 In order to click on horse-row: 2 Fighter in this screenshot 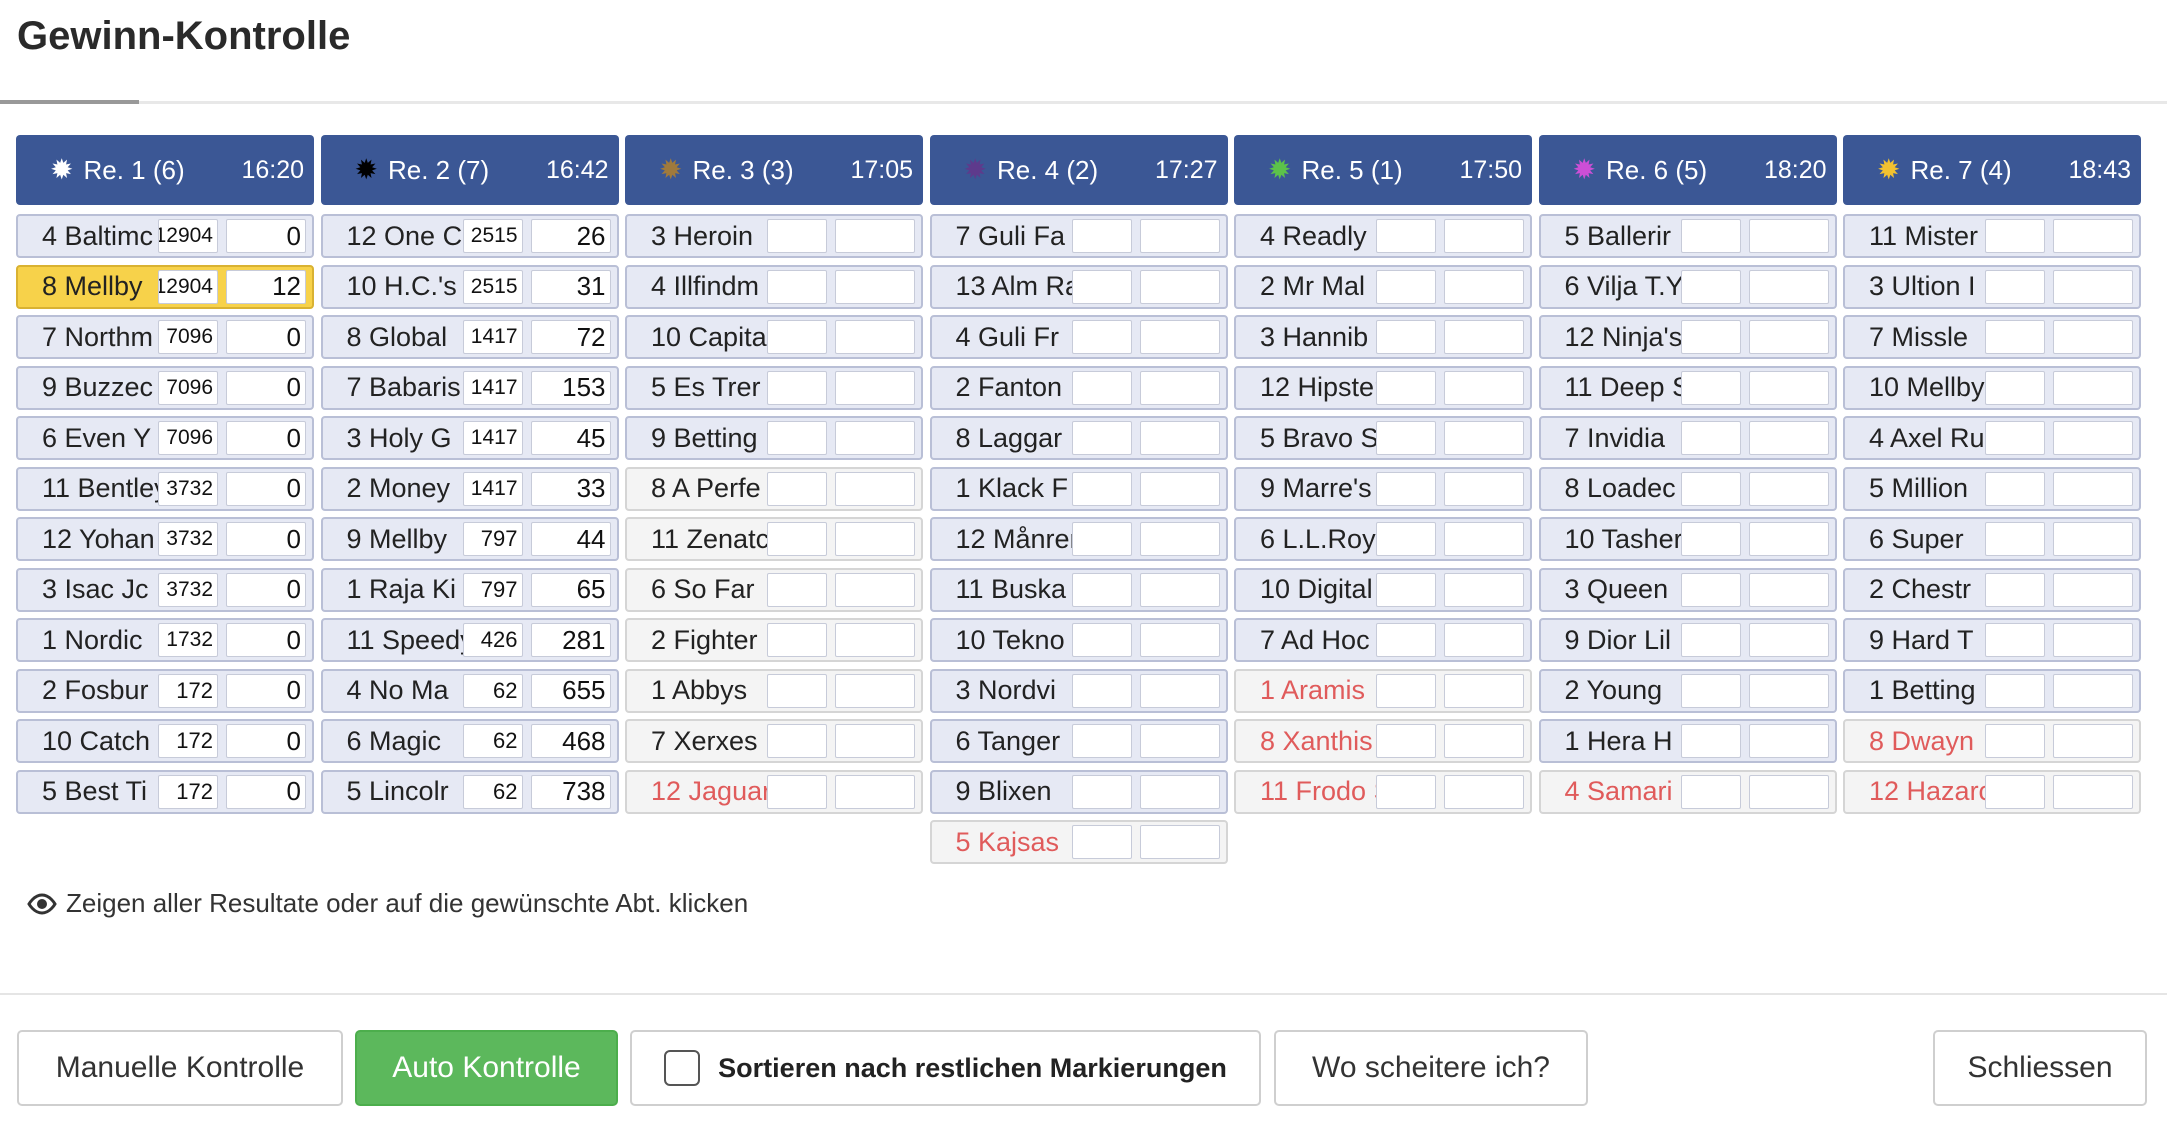, I will do `click(774, 640)`.